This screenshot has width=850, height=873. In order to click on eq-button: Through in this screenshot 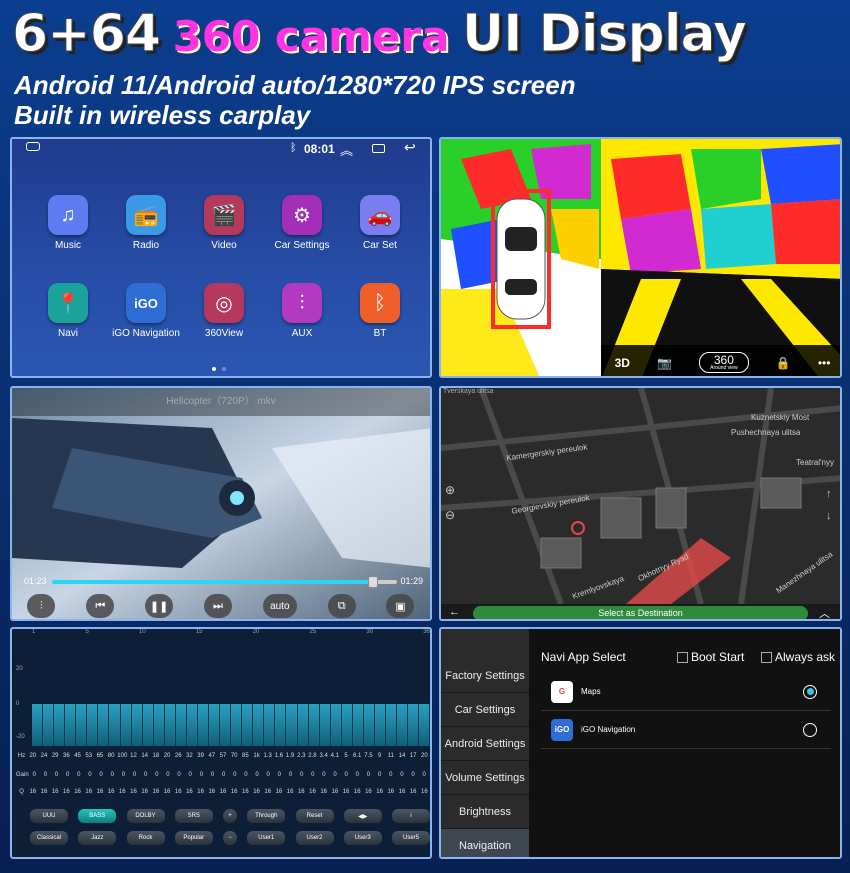, I will do `click(266, 816)`.